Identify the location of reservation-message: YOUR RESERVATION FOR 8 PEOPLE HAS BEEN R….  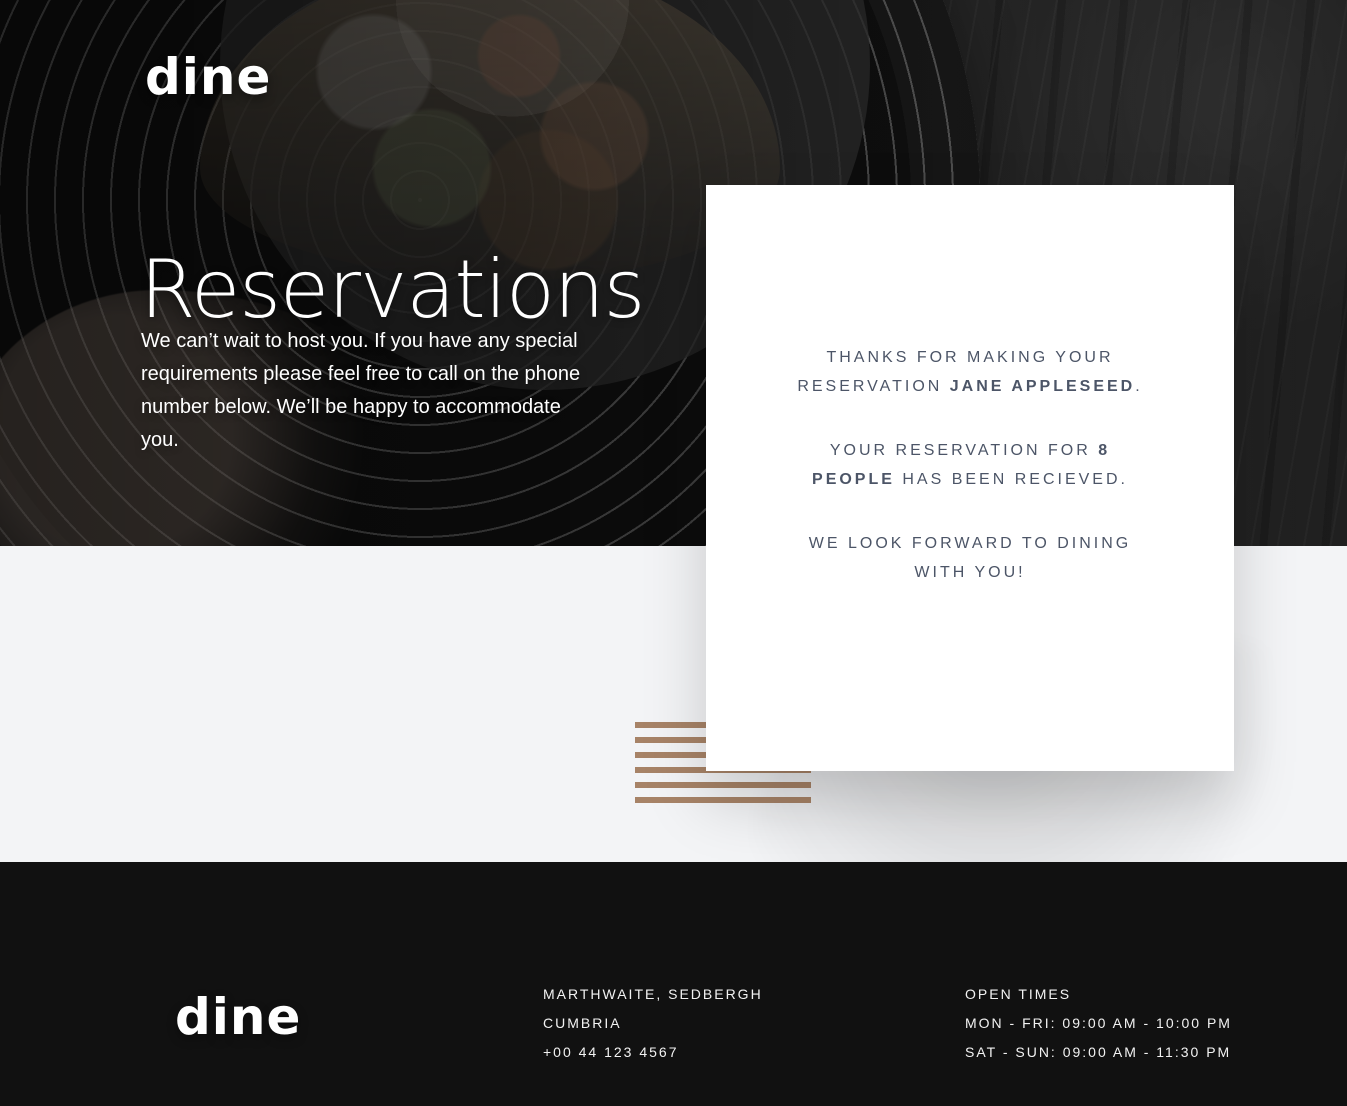
(970, 465).